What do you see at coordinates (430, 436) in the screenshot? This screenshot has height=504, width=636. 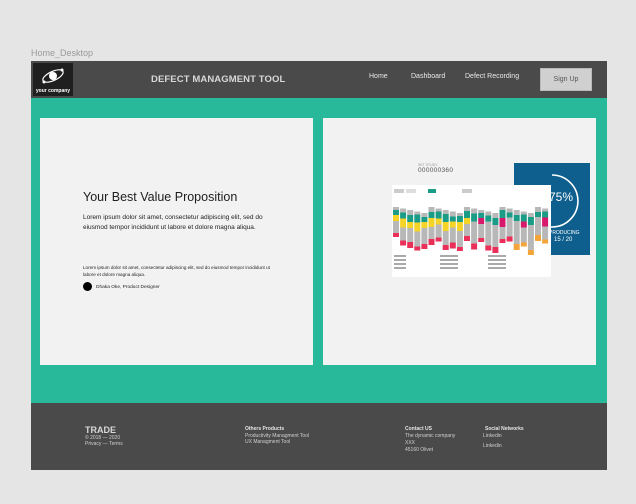 I see `footer-contact-line: The dynamic company` at bounding box center [430, 436].